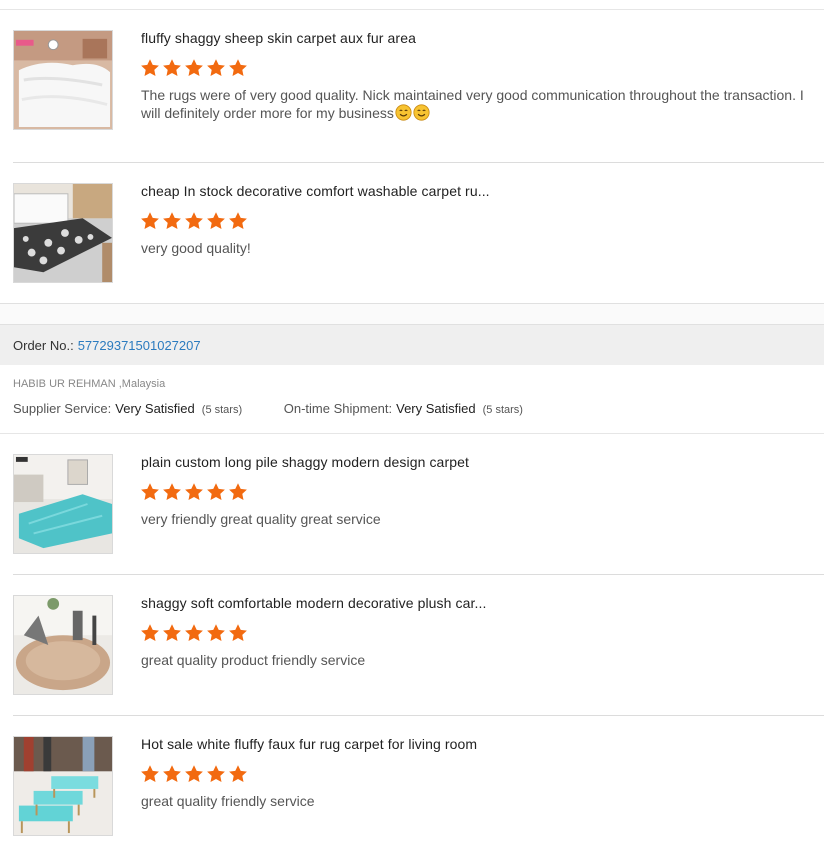 This screenshot has height=844, width=824. I want to click on sheepskin-rug-photo, so click(63, 80).